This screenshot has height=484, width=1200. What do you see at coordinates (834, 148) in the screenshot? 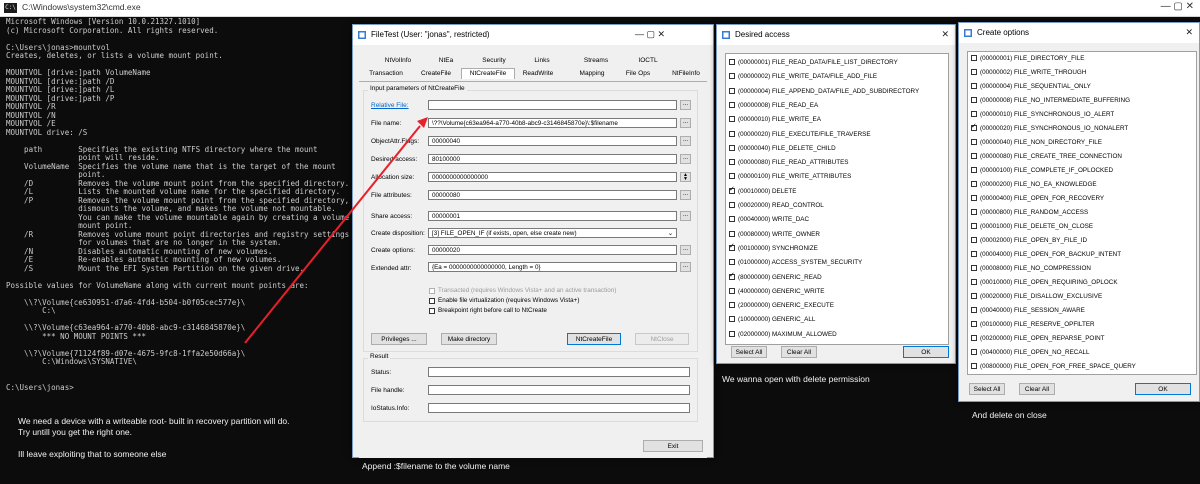
I see `list-item: (00000040) FILE_DELETE_CHILD` at bounding box center [834, 148].